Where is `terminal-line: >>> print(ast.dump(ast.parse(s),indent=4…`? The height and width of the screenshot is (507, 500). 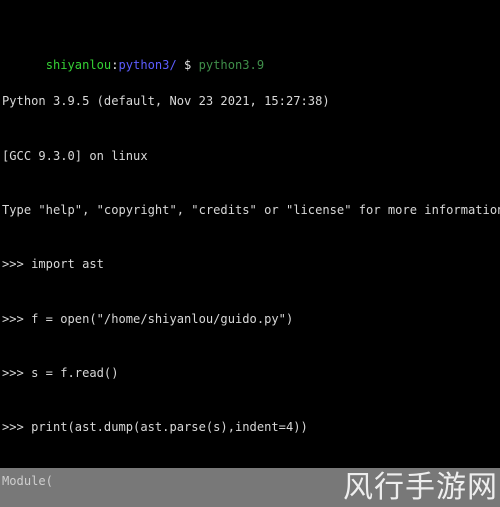 terminal-line: >>> print(ast.dump(ast.parse(s),indent=4… is located at coordinates (155, 427).